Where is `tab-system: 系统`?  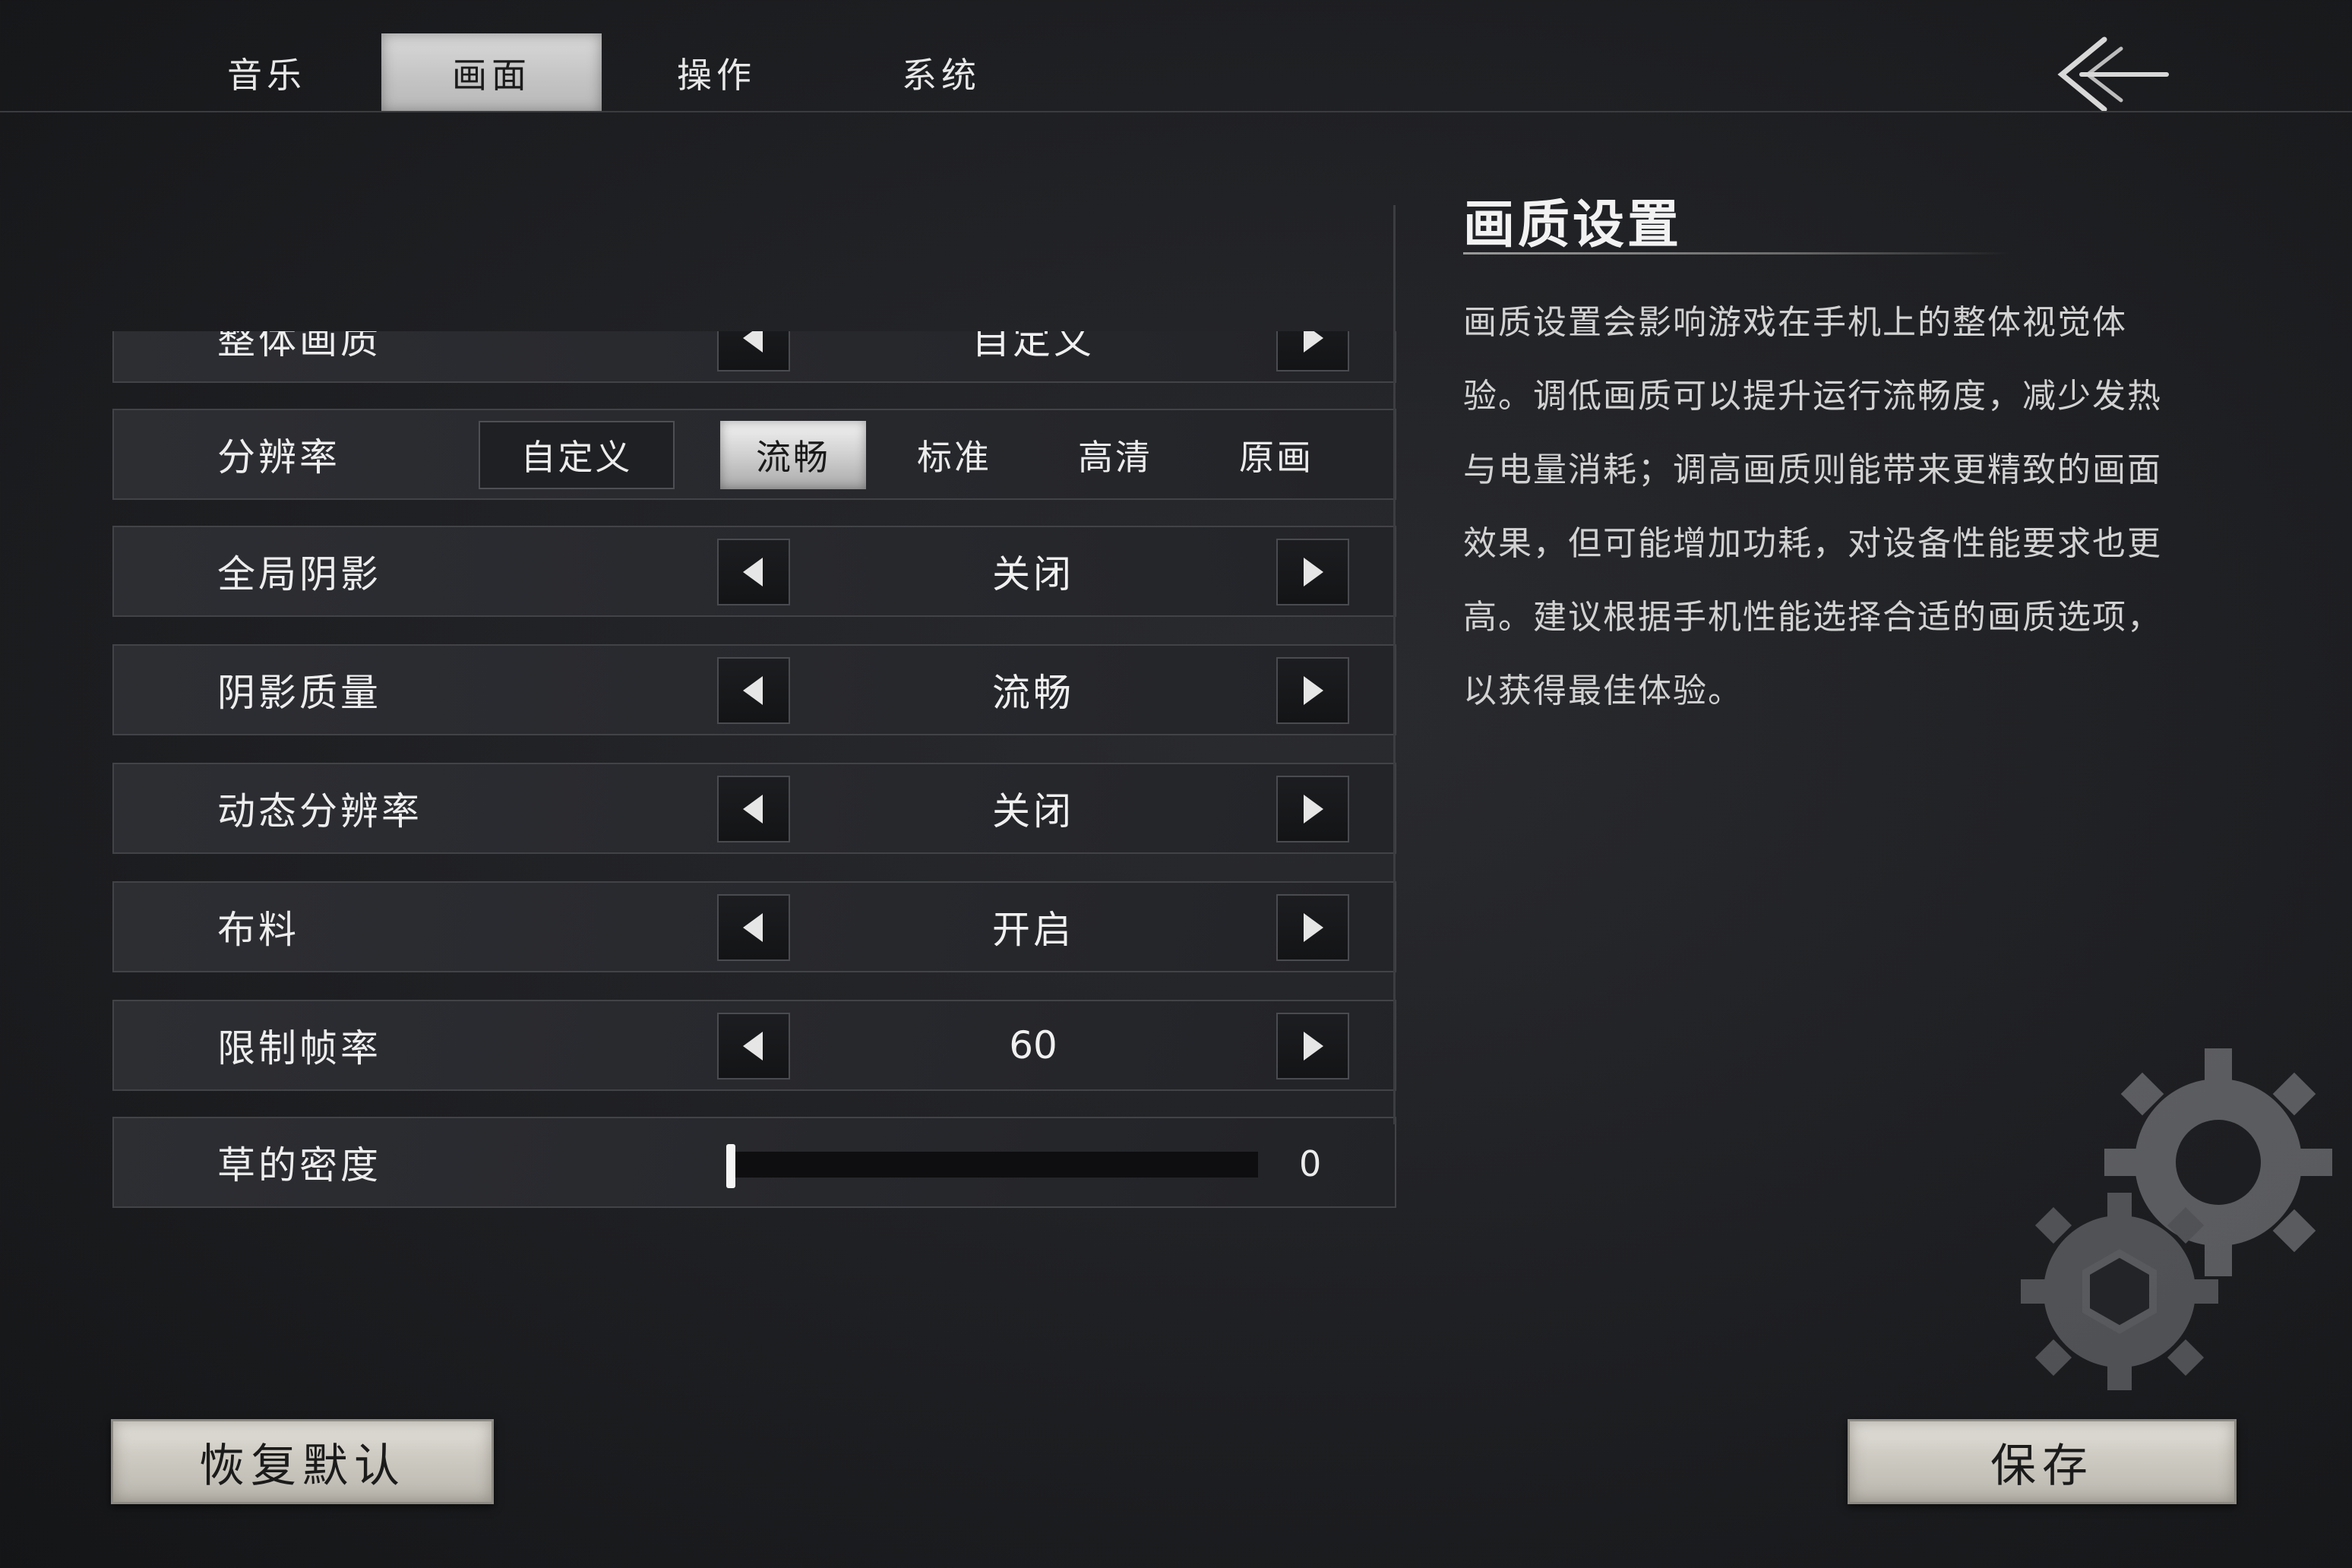
tab-system: 系统 is located at coordinates (941, 72).